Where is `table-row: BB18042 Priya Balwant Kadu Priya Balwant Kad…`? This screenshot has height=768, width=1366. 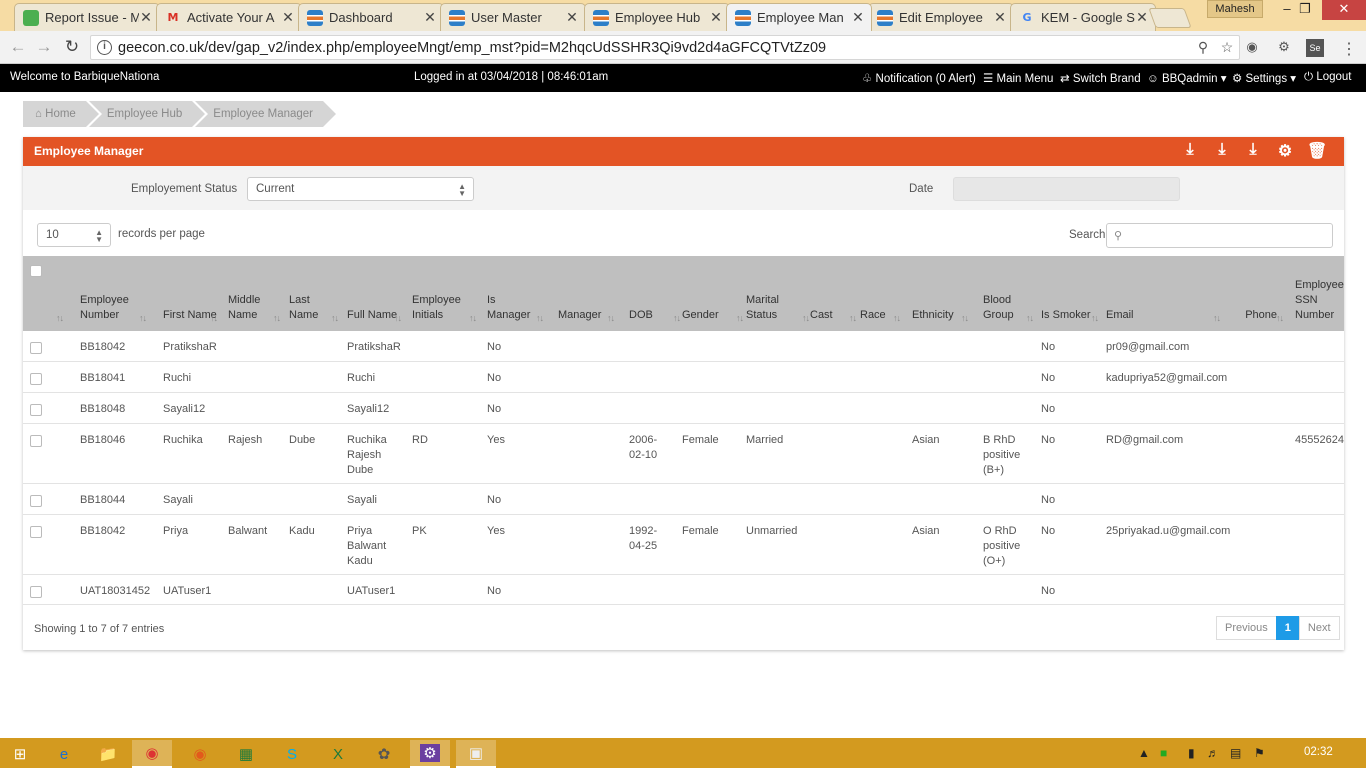 table-row: BB18042 Priya Balwant Kadu Priya Balwant Kad… is located at coordinates (683, 545).